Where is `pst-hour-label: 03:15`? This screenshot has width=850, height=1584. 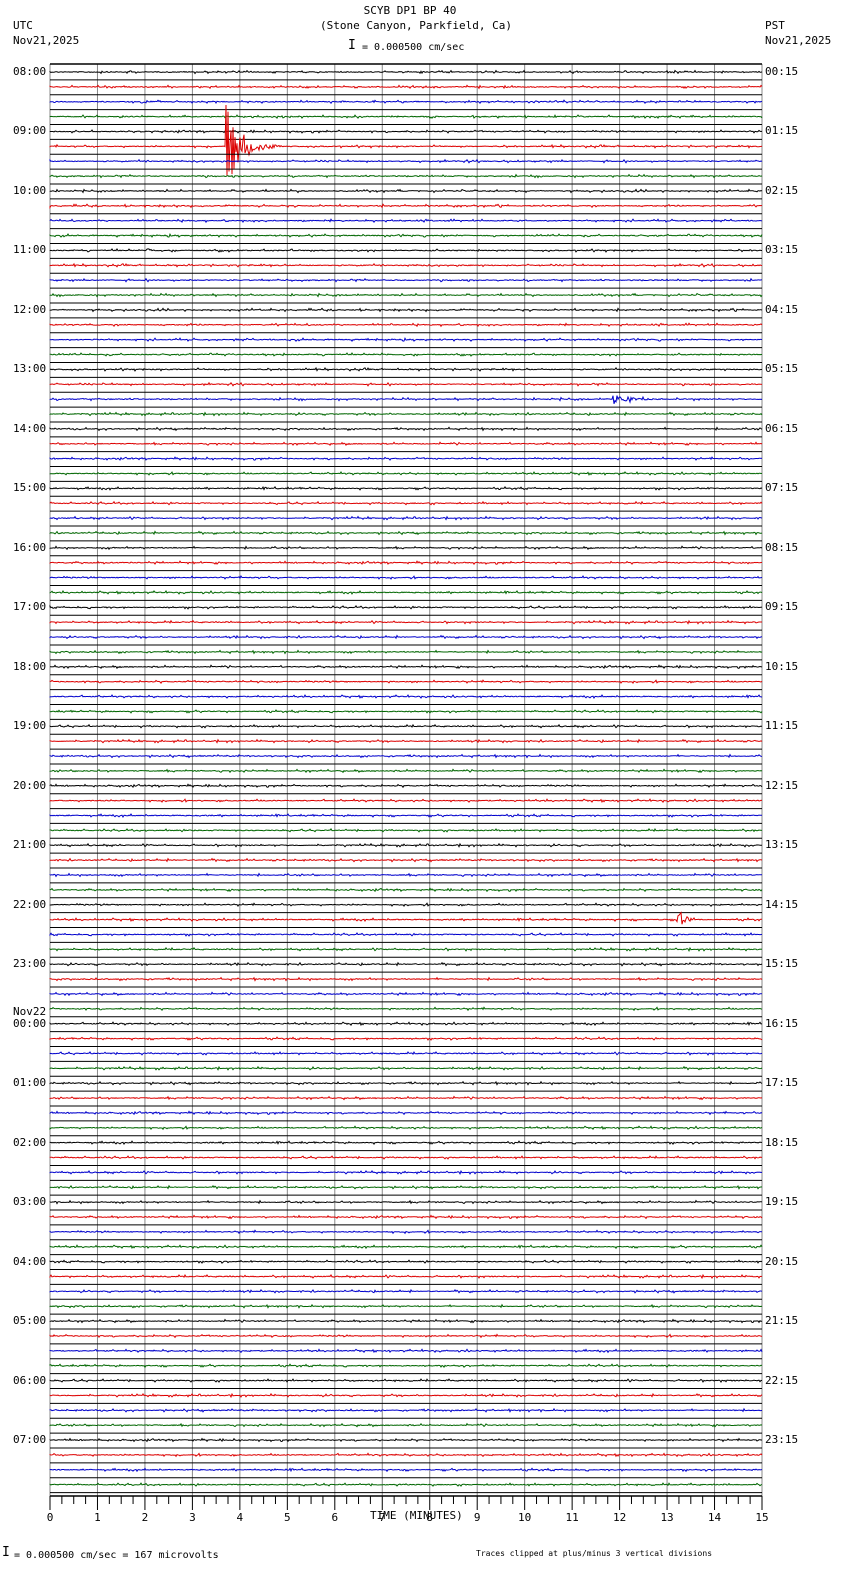 pst-hour-label: 03:15 is located at coordinates (782, 250).